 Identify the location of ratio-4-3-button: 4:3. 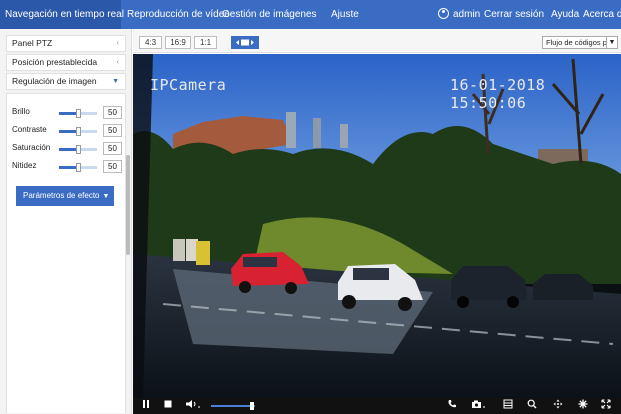
(150, 42).